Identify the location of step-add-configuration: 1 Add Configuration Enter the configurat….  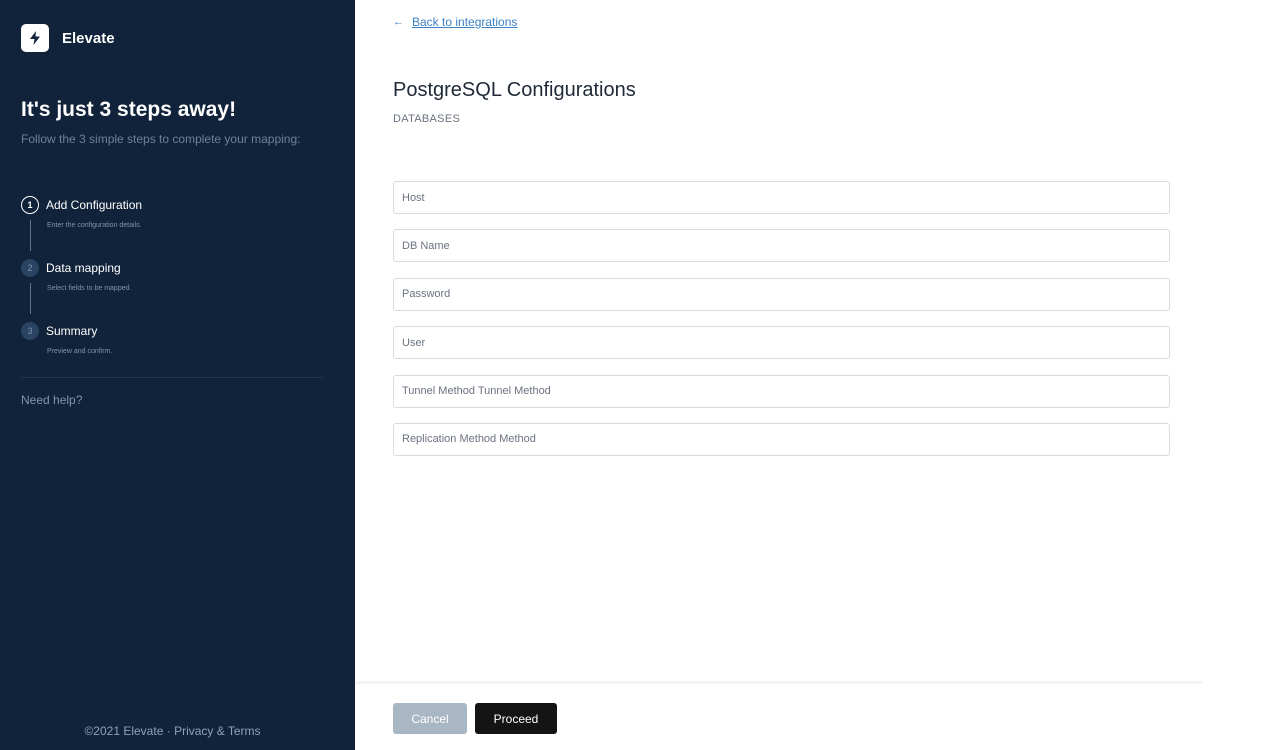
(176, 227).